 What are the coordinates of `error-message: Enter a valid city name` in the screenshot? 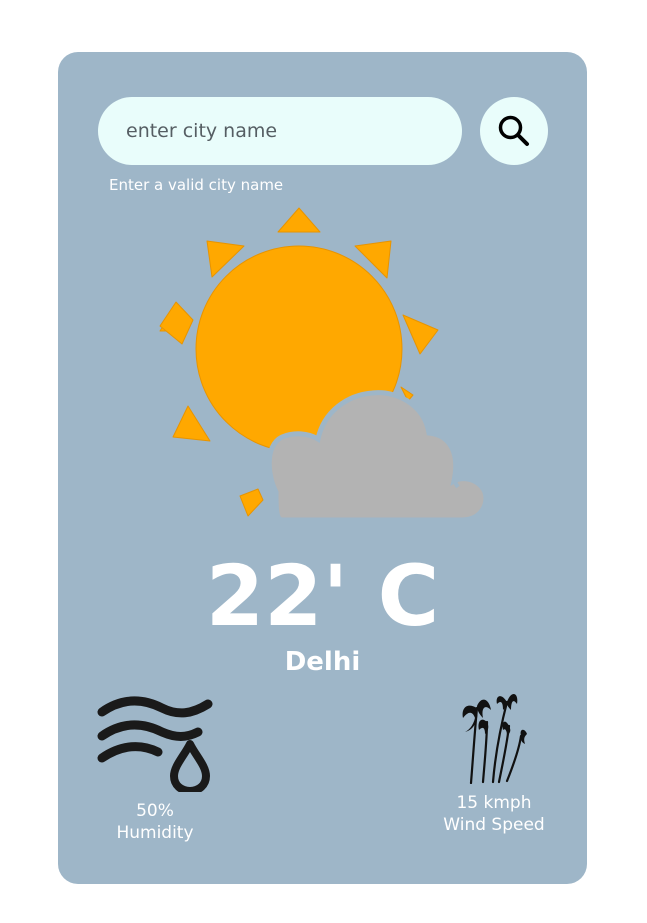 It's located at (196, 185).